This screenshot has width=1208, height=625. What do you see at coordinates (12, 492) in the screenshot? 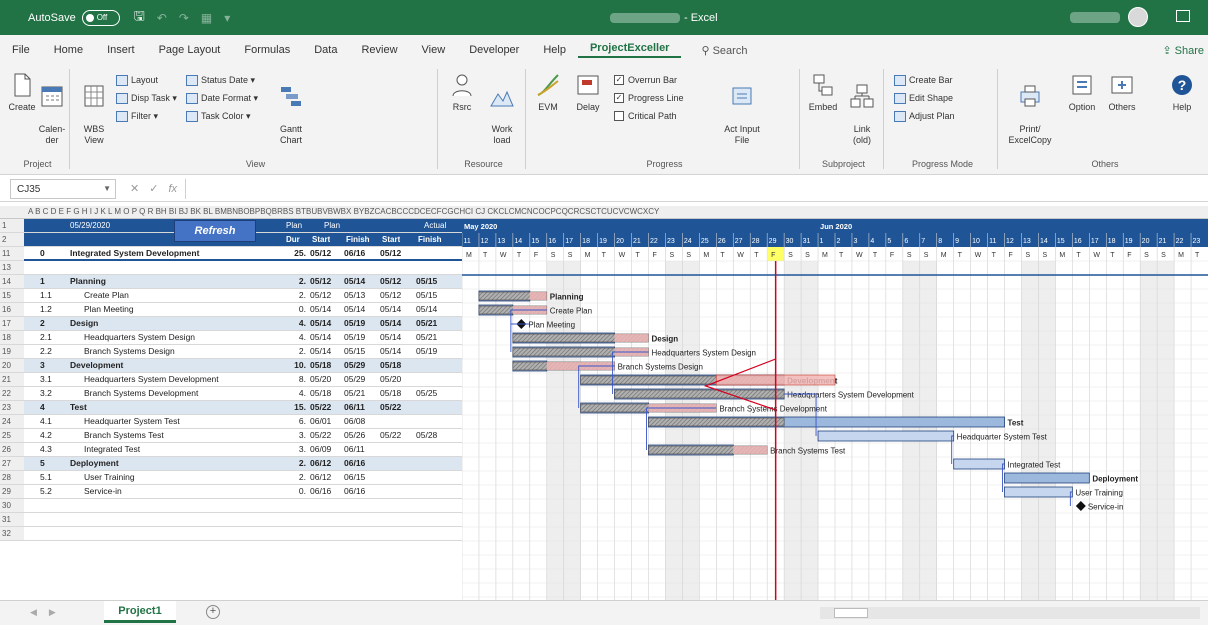
I see `row-number: 29` at bounding box center [12, 492].